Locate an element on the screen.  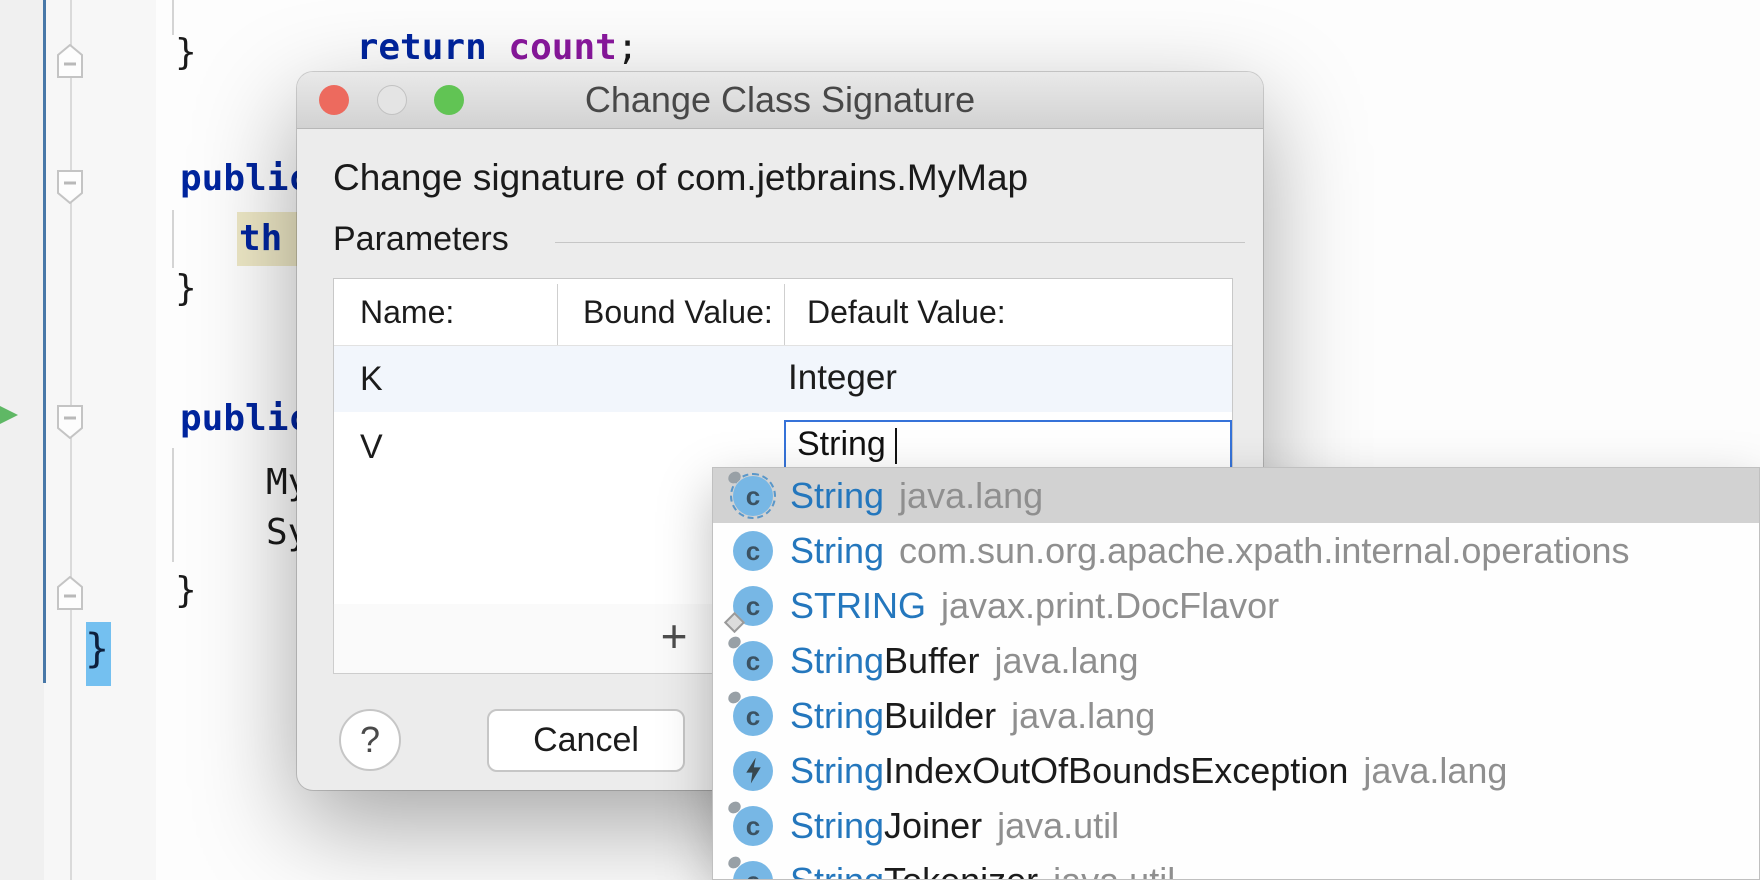
code-selected-brace: } is located at coordinates (97, 649).